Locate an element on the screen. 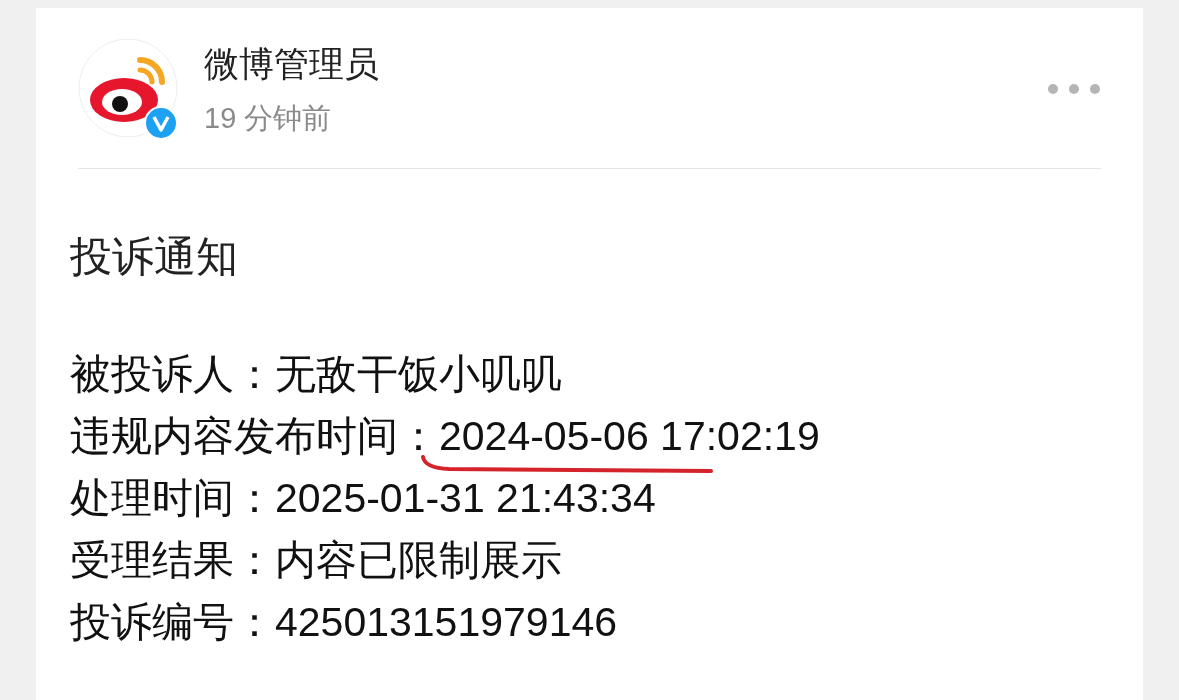  more-icon is located at coordinates (1074, 89).